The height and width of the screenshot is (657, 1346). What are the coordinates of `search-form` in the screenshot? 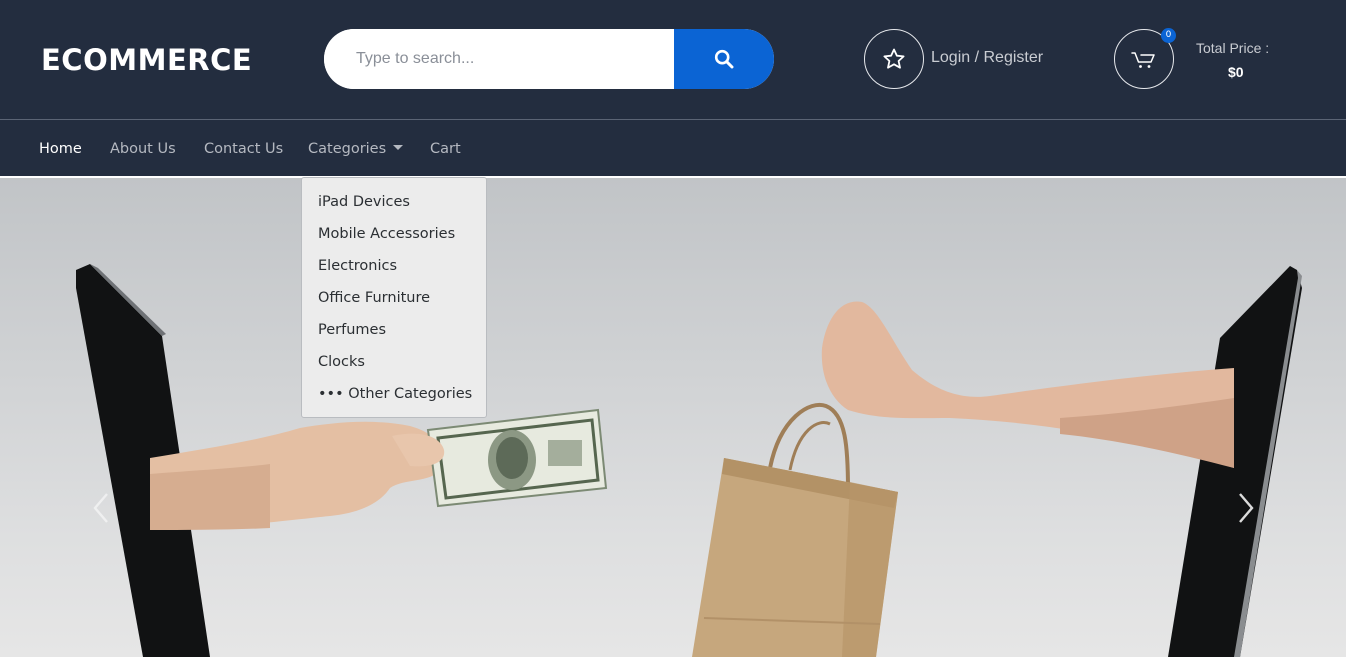 It's located at (549, 59).